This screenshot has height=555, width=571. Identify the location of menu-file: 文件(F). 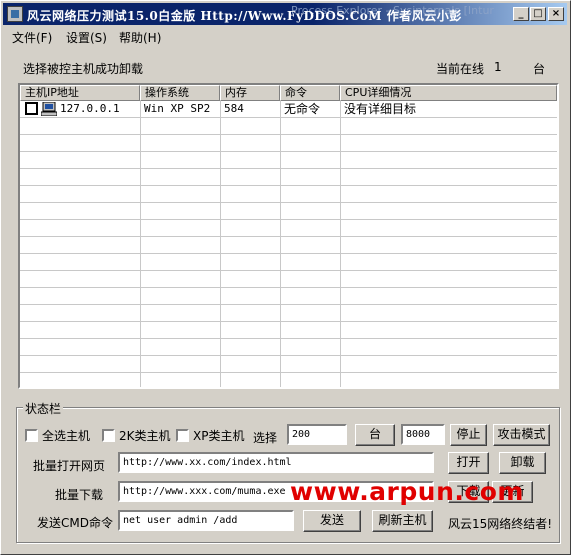
(32, 37).